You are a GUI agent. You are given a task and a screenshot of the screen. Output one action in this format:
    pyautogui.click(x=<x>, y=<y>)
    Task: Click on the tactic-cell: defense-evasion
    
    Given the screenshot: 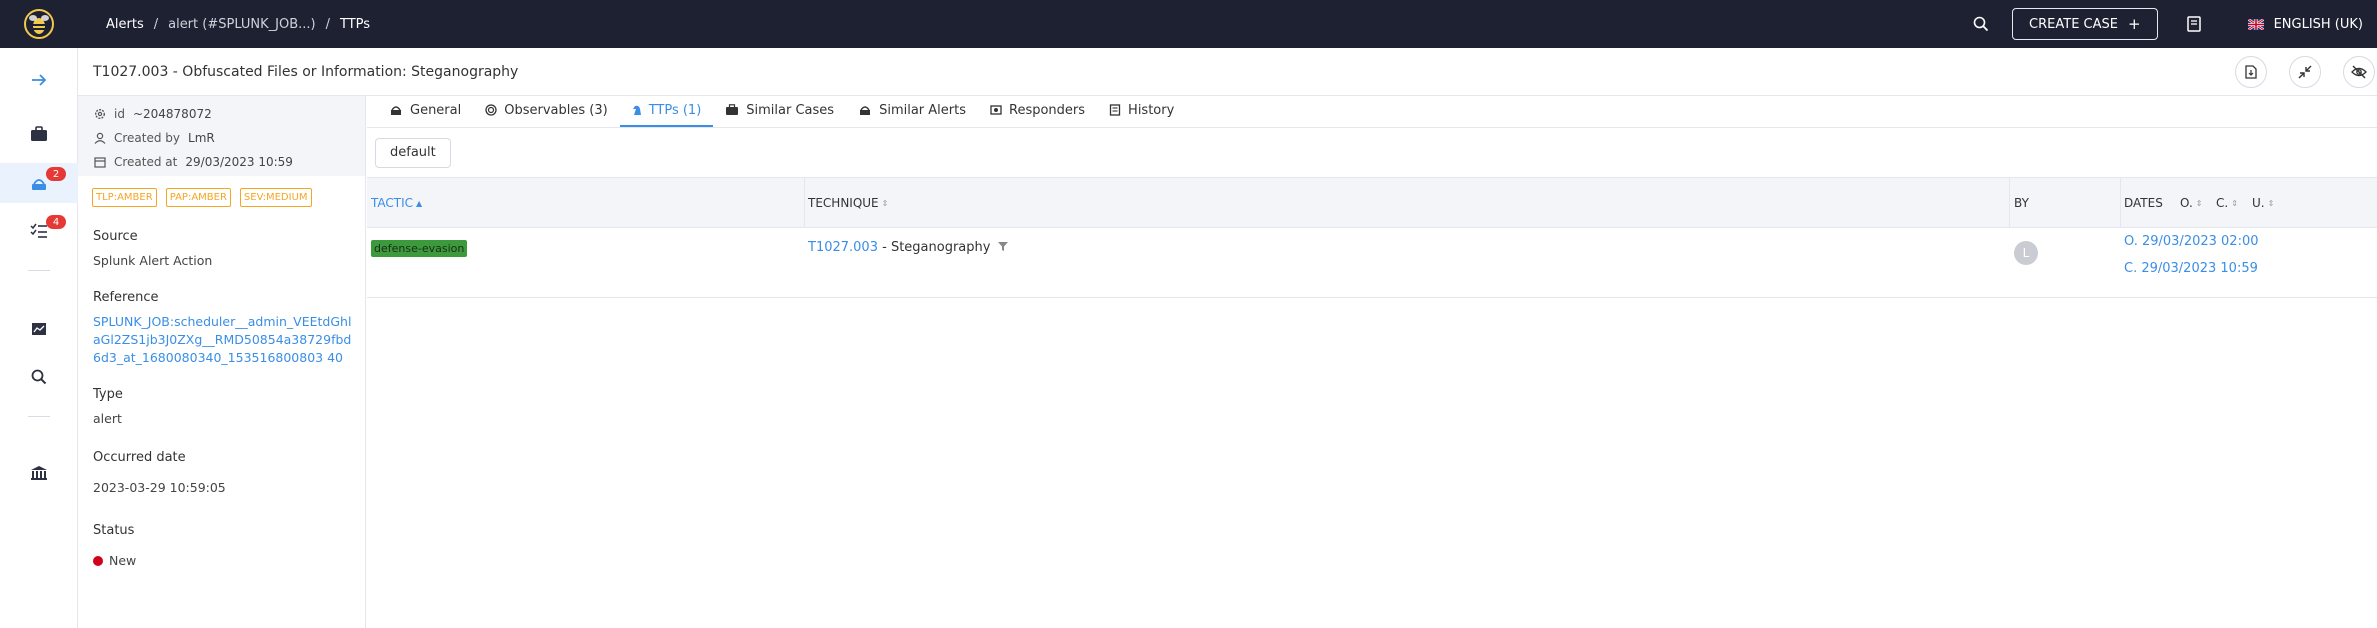 What is the action you would take?
    pyautogui.click(x=419, y=248)
    